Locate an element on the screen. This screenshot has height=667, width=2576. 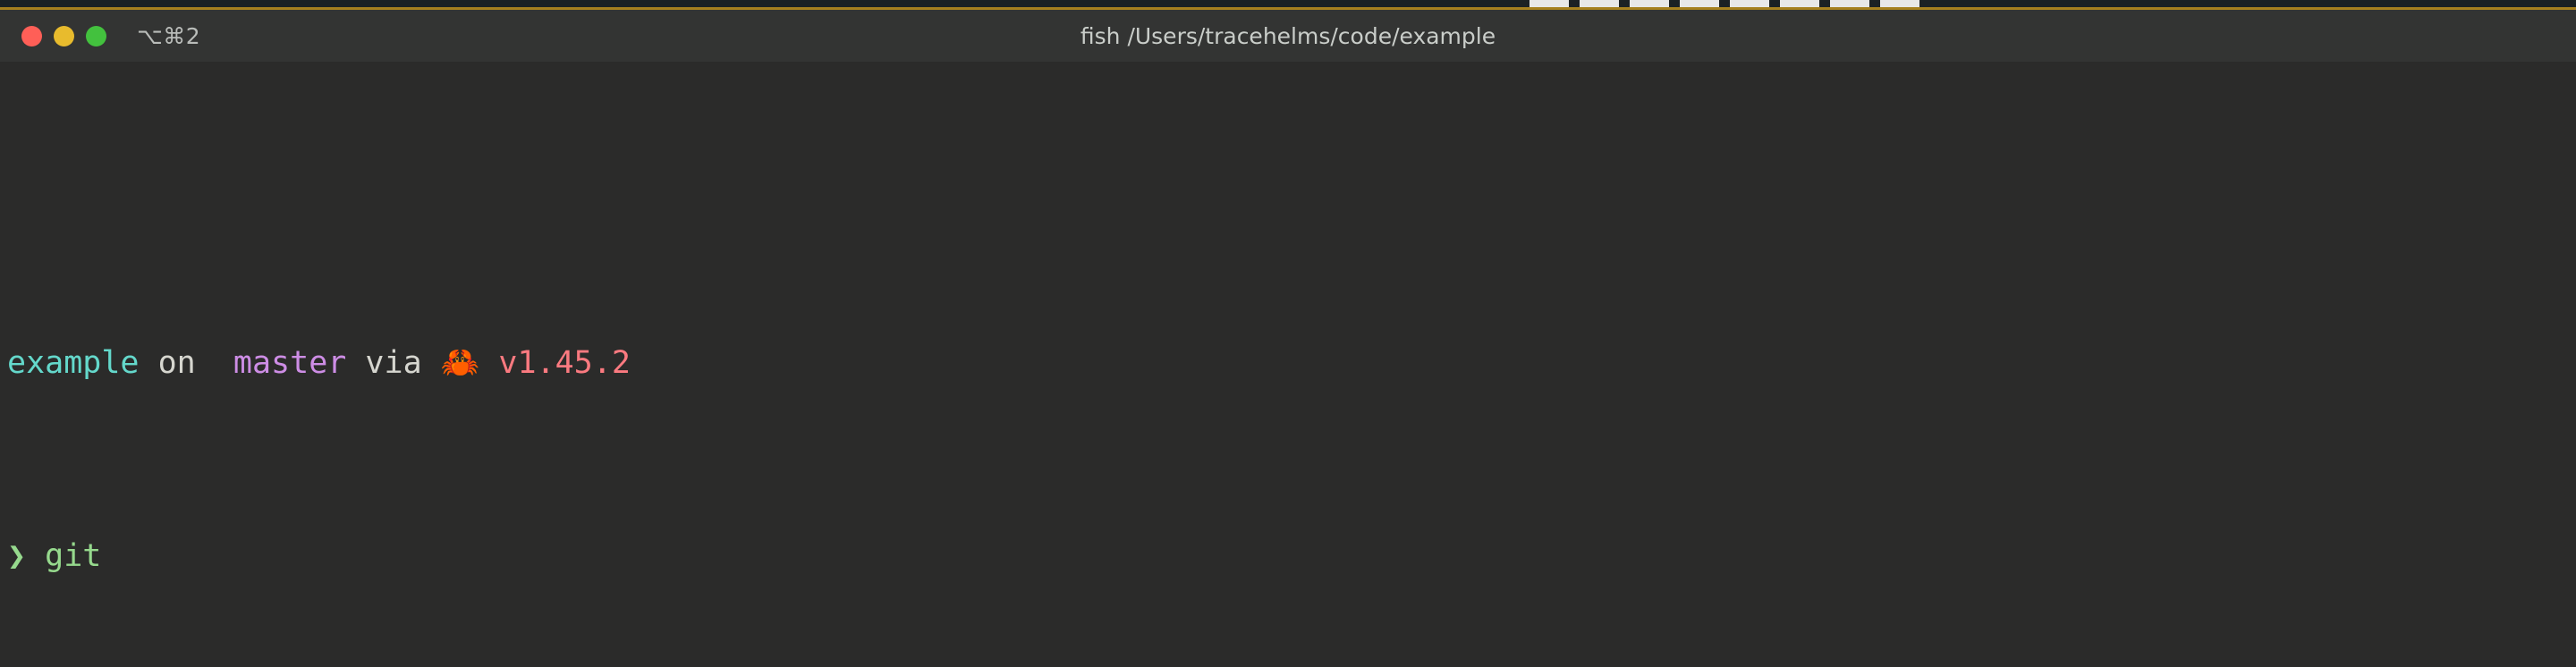
traffic-lights is located at coordinates (63, 35).